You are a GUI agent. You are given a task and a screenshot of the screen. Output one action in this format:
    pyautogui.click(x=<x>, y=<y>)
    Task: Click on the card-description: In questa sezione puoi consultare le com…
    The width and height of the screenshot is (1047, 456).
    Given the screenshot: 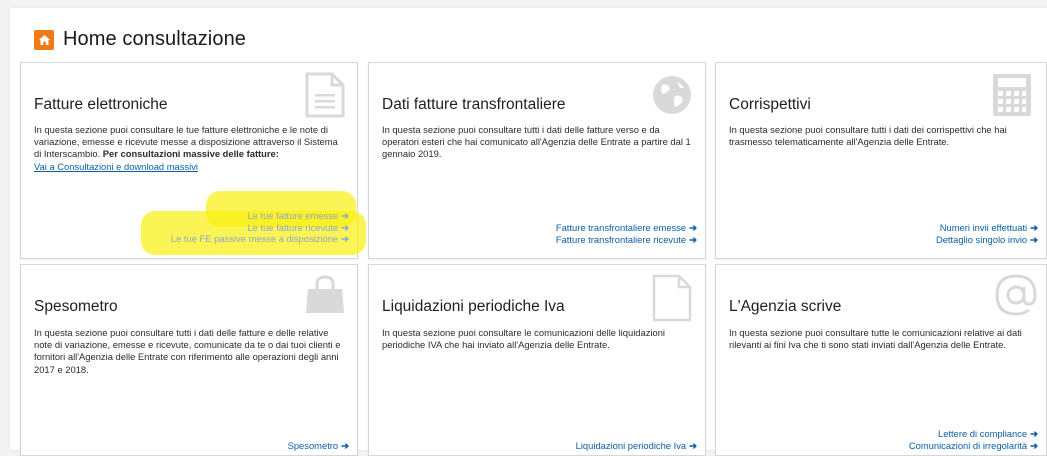 What is the action you would take?
    pyautogui.click(x=523, y=339)
    